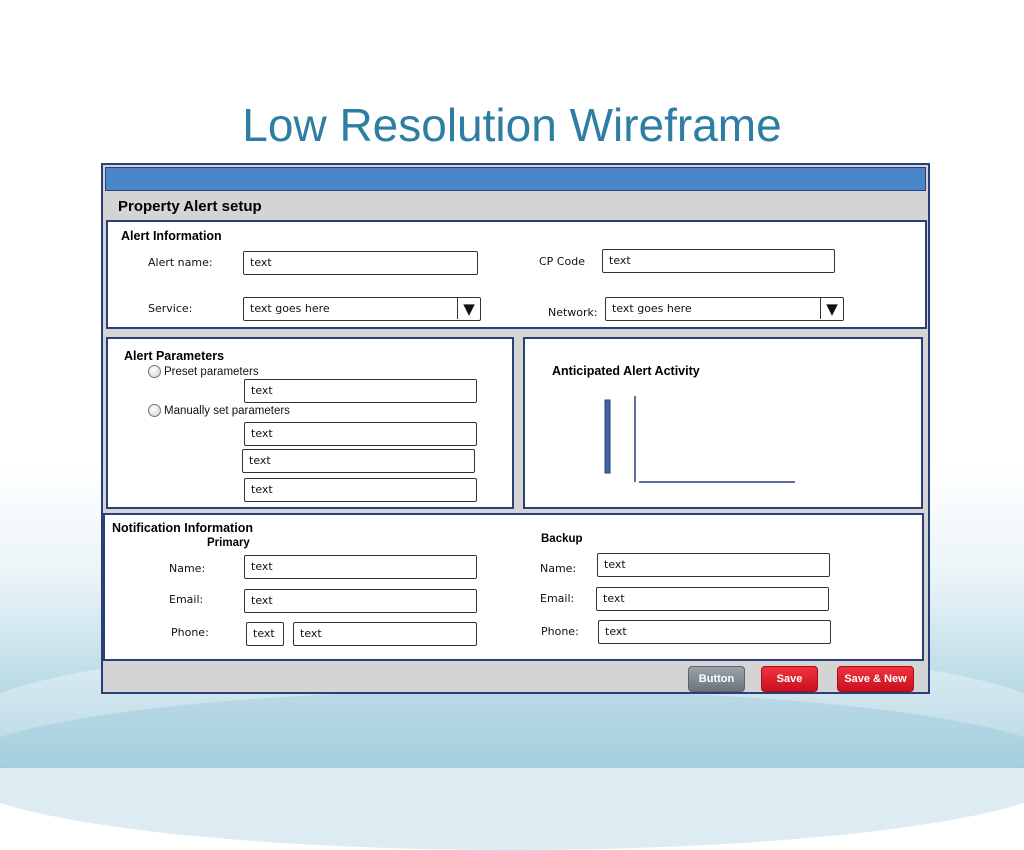 This screenshot has width=1024, height=850. I want to click on save-and-new-button: Save & New, so click(875, 679).